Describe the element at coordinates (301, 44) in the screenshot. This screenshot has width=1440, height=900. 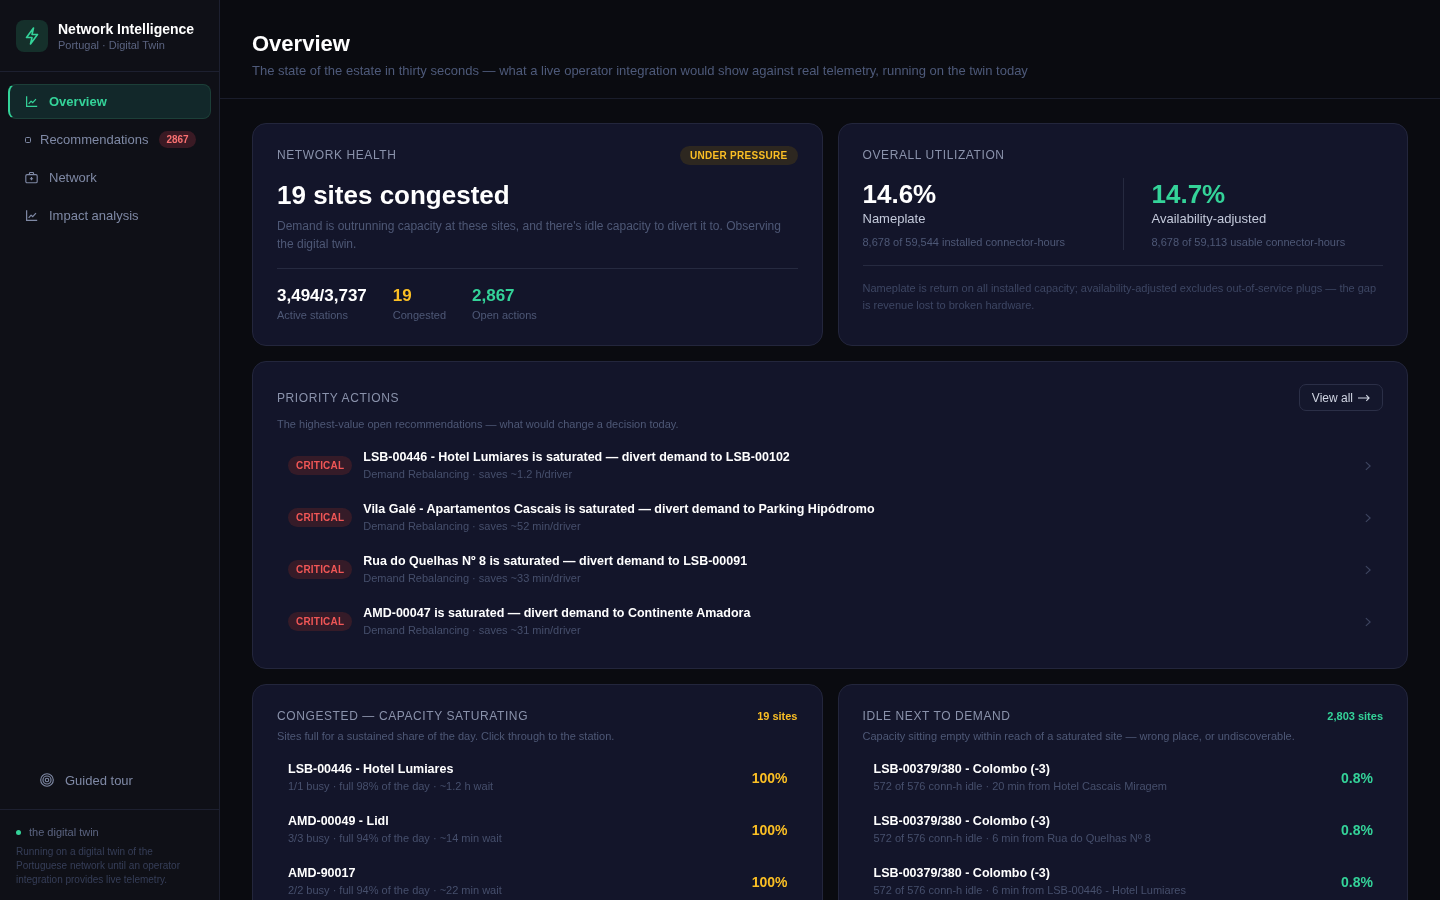
I see `page-title: Overview` at that location.